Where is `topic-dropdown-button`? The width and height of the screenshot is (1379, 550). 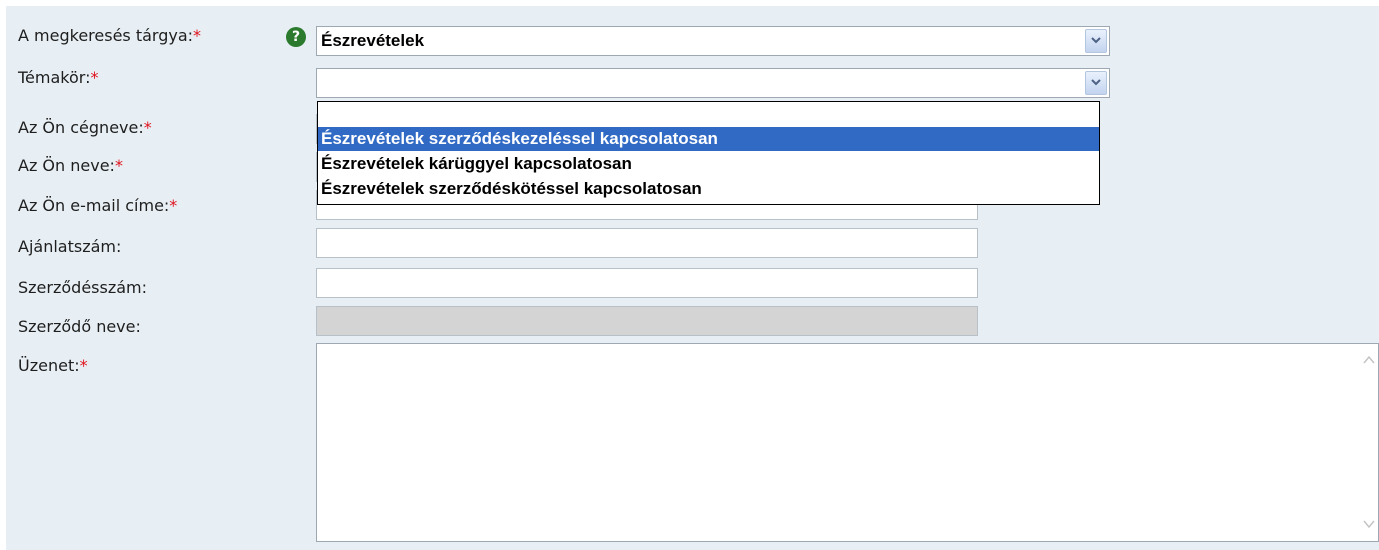 topic-dropdown-button is located at coordinates (1096, 83).